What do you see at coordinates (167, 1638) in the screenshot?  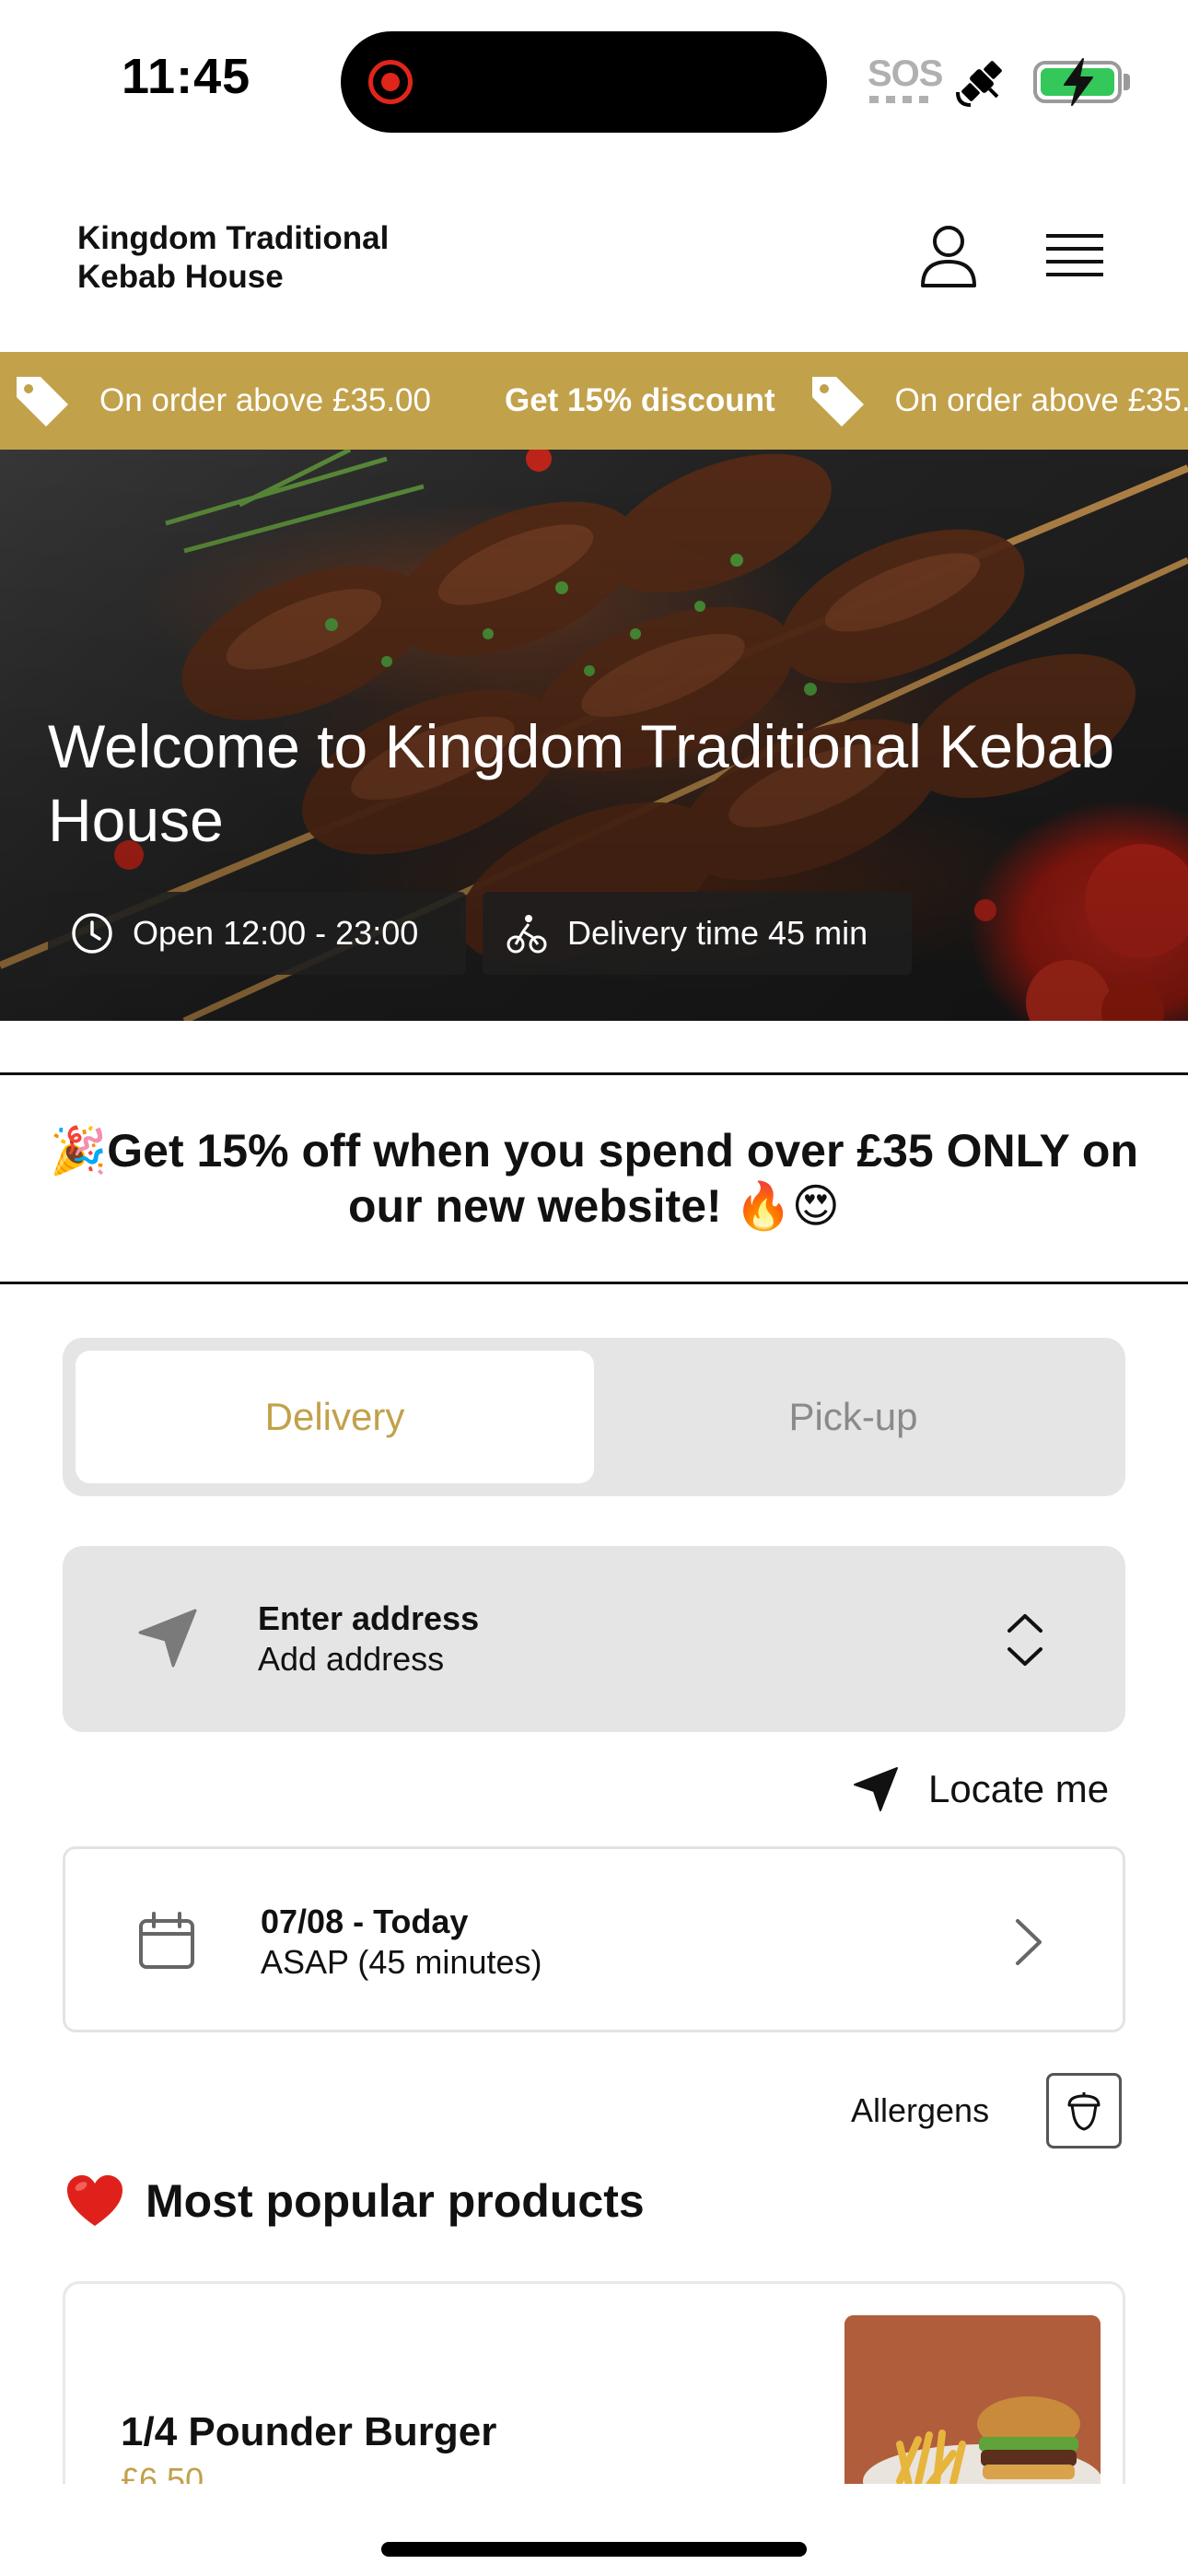 I see `navigation-arrow-icon` at bounding box center [167, 1638].